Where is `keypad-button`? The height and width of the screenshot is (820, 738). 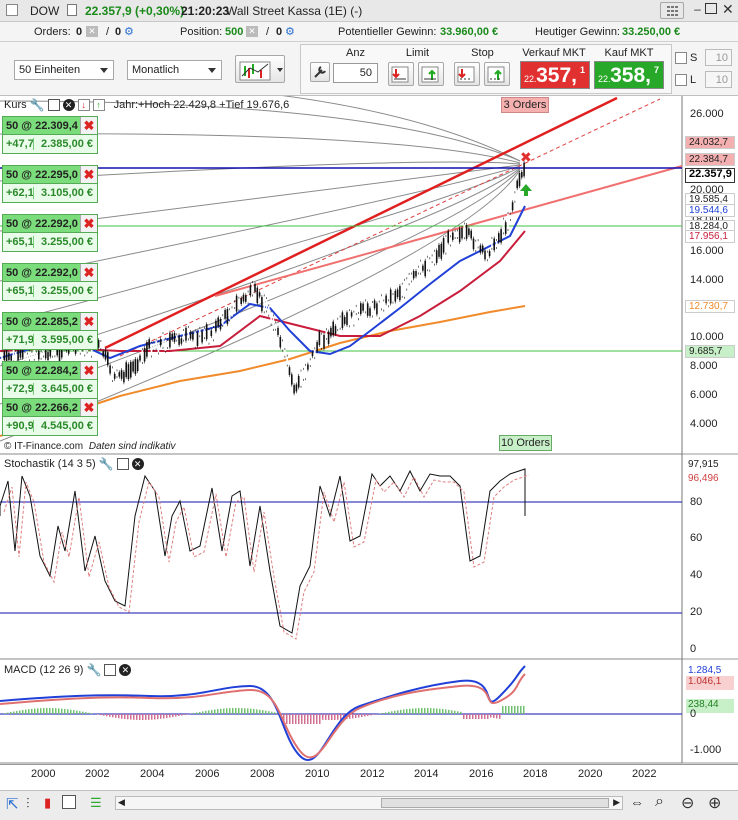 keypad-button is located at coordinates (672, 10).